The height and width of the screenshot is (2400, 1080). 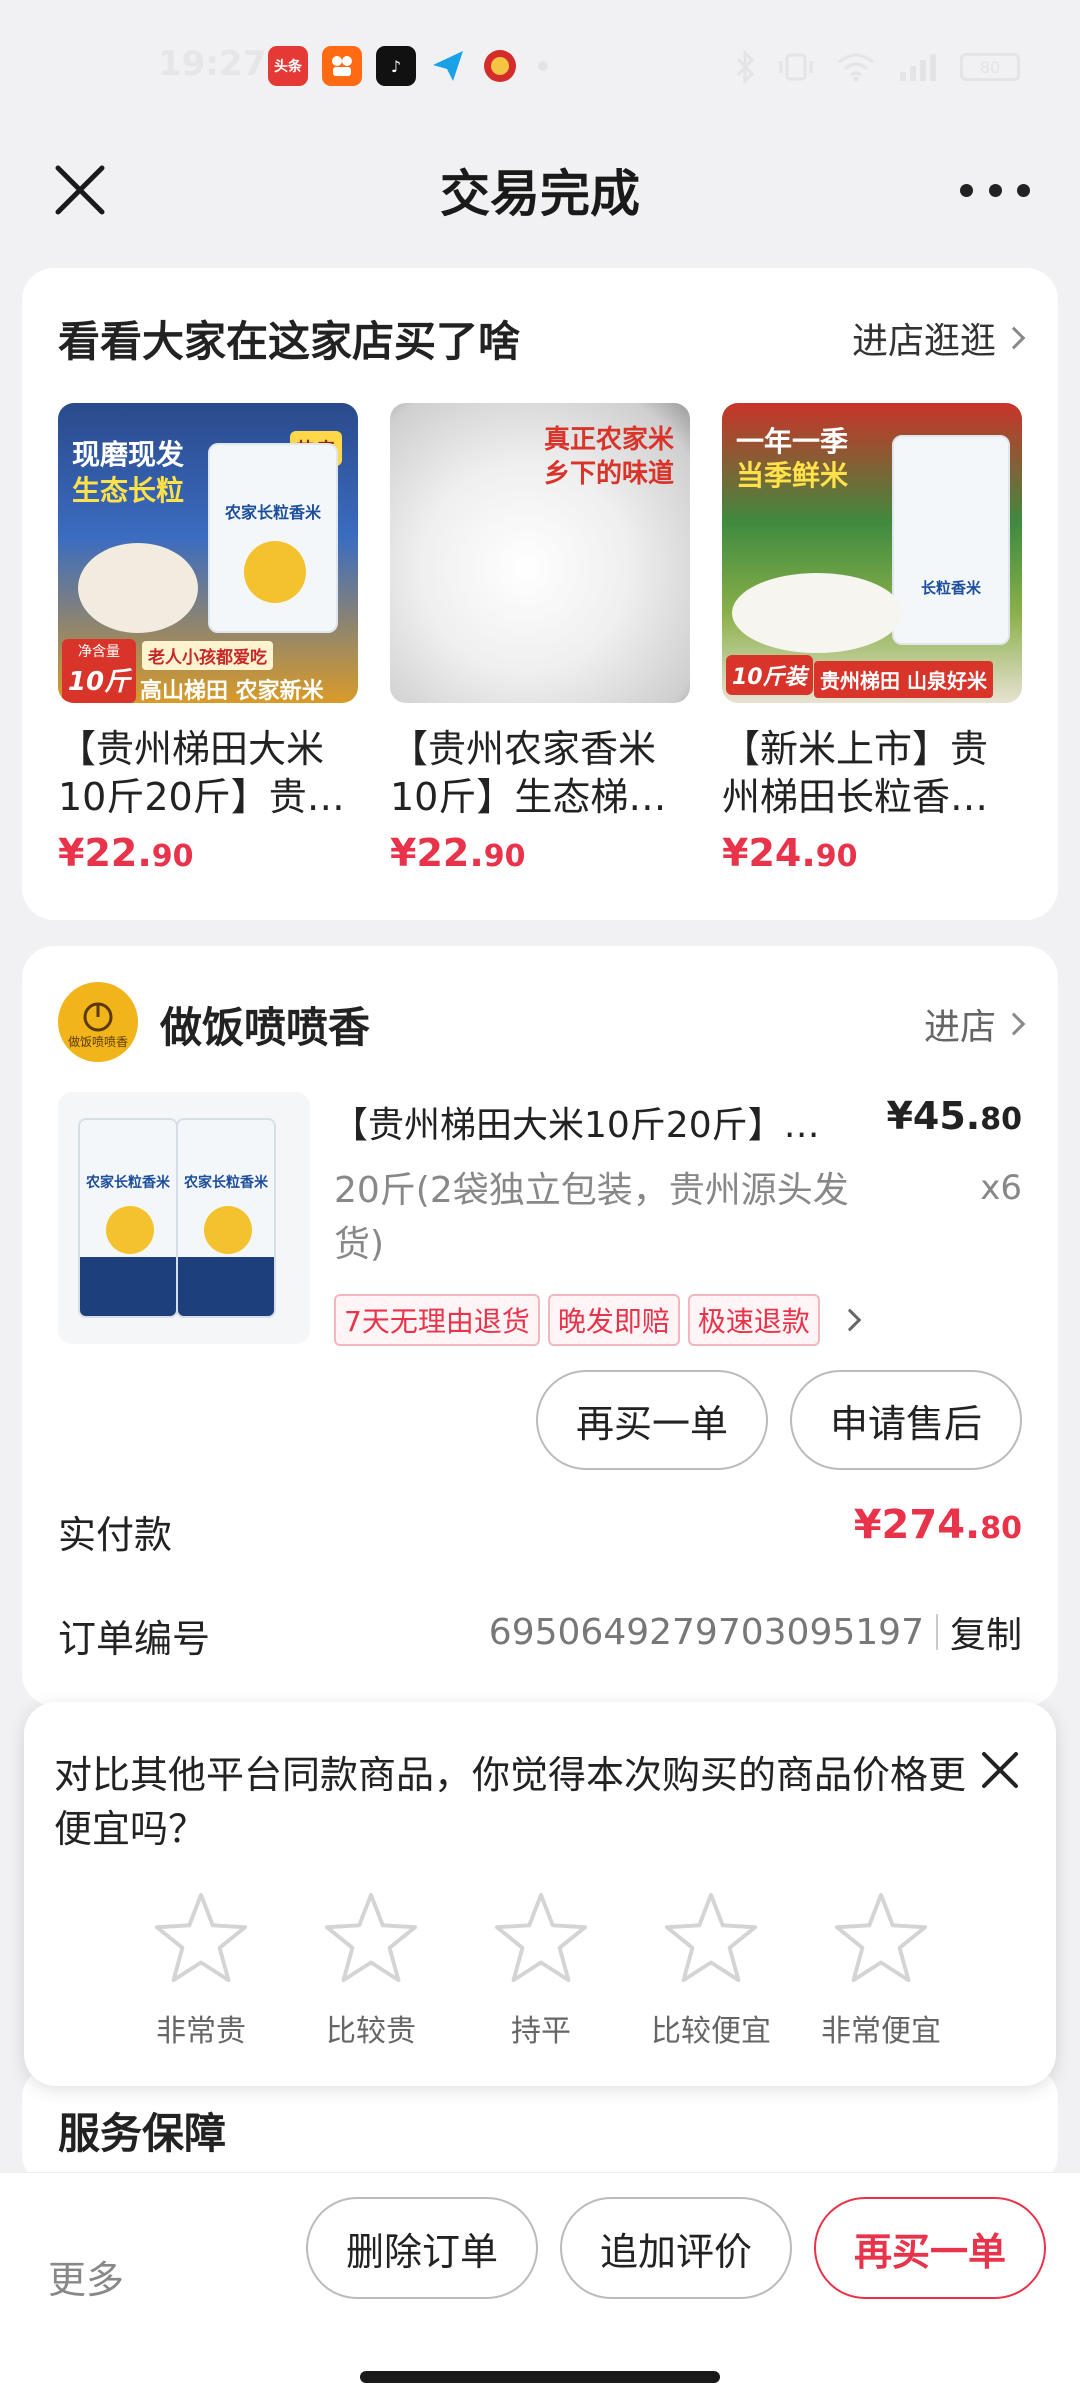 I want to click on headline: 当季鲜米, so click(x=792, y=475).